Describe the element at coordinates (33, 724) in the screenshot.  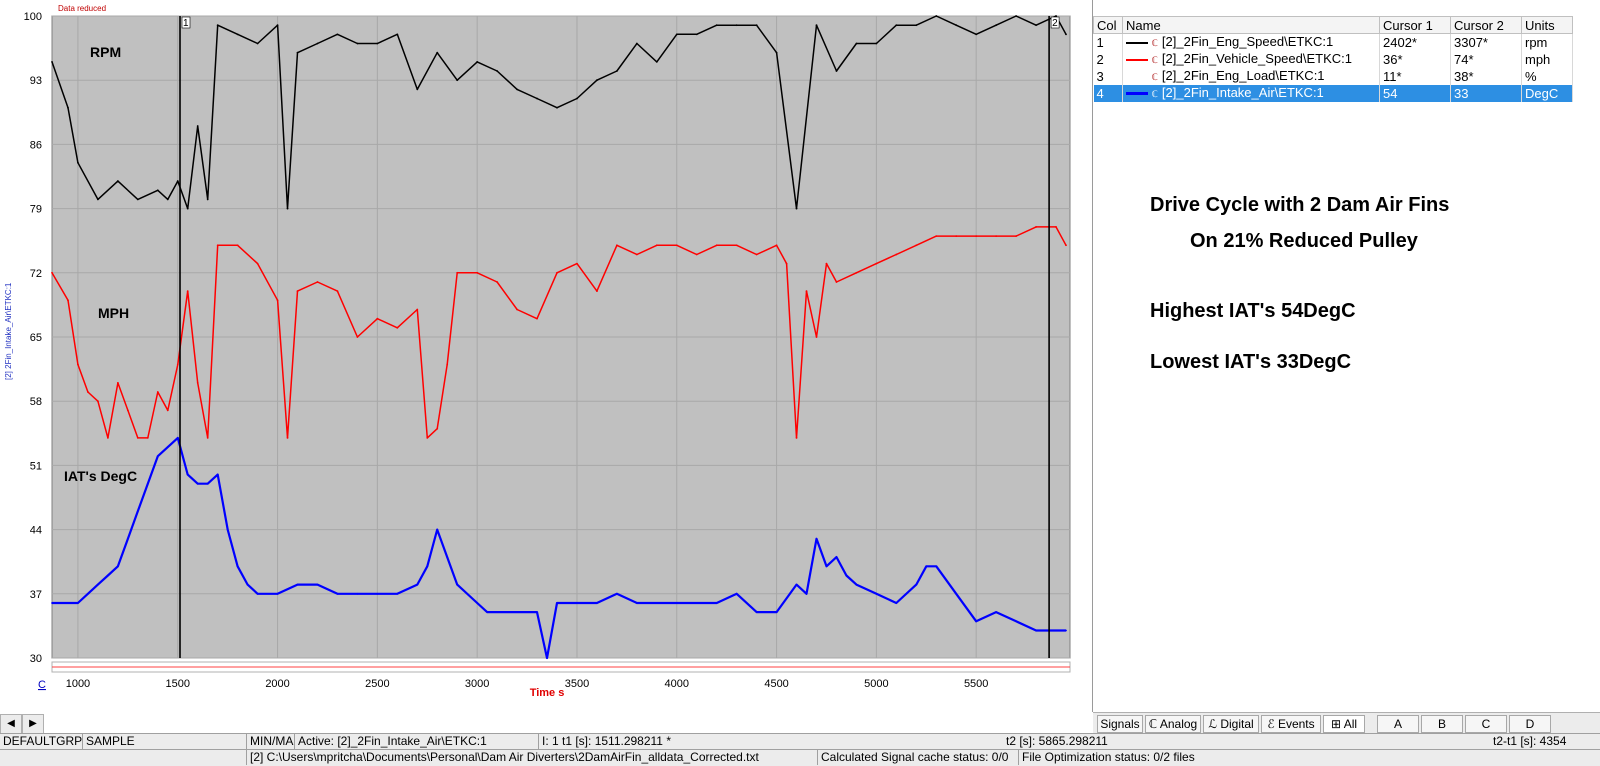
I see `scroll-right-button: ▶` at that location.